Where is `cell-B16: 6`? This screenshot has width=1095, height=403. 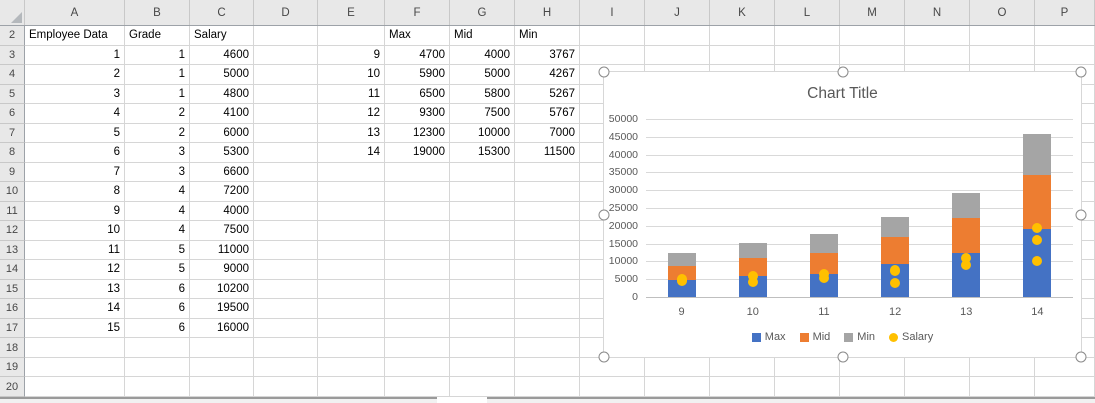 cell-B16: 6 is located at coordinates (157, 309).